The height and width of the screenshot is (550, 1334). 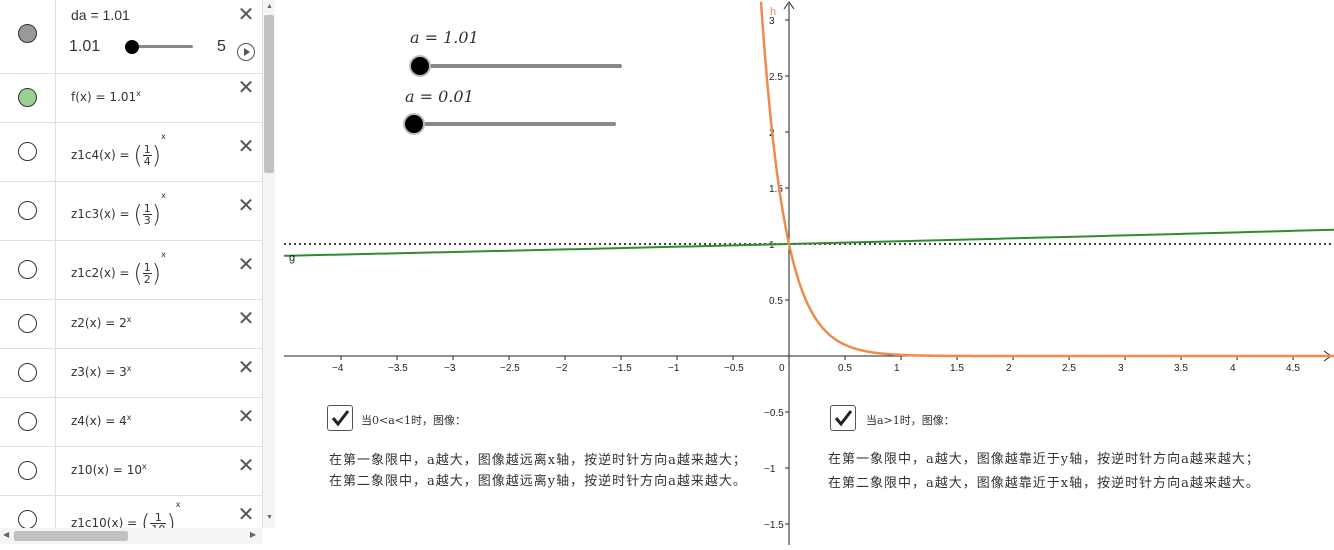 What do you see at coordinates (246, 52) in the screenshot?
I see `play-animation-icon` at bounding box center [246, 52].